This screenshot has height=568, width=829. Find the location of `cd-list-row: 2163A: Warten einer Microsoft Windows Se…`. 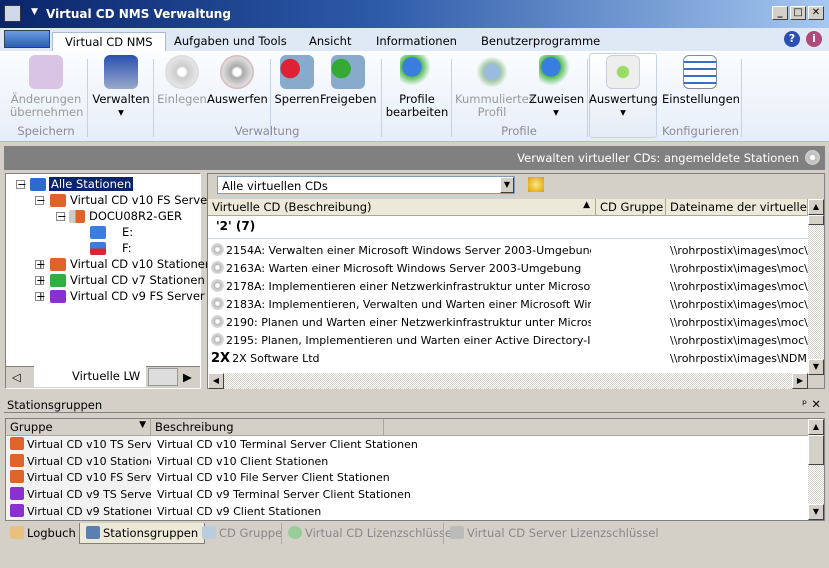

cd-list-row: 2163A: Warten einer Microsoft Windows Se… is located at coordinates (401, 269).